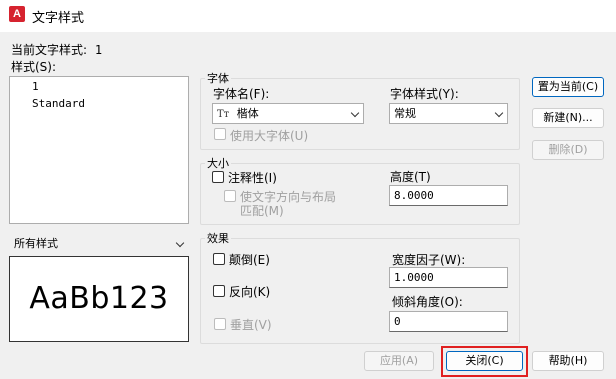 Image resolution: width=616 pixels, height=379 pixels. I want to click on annotative-checkbox, so click(218, 177).